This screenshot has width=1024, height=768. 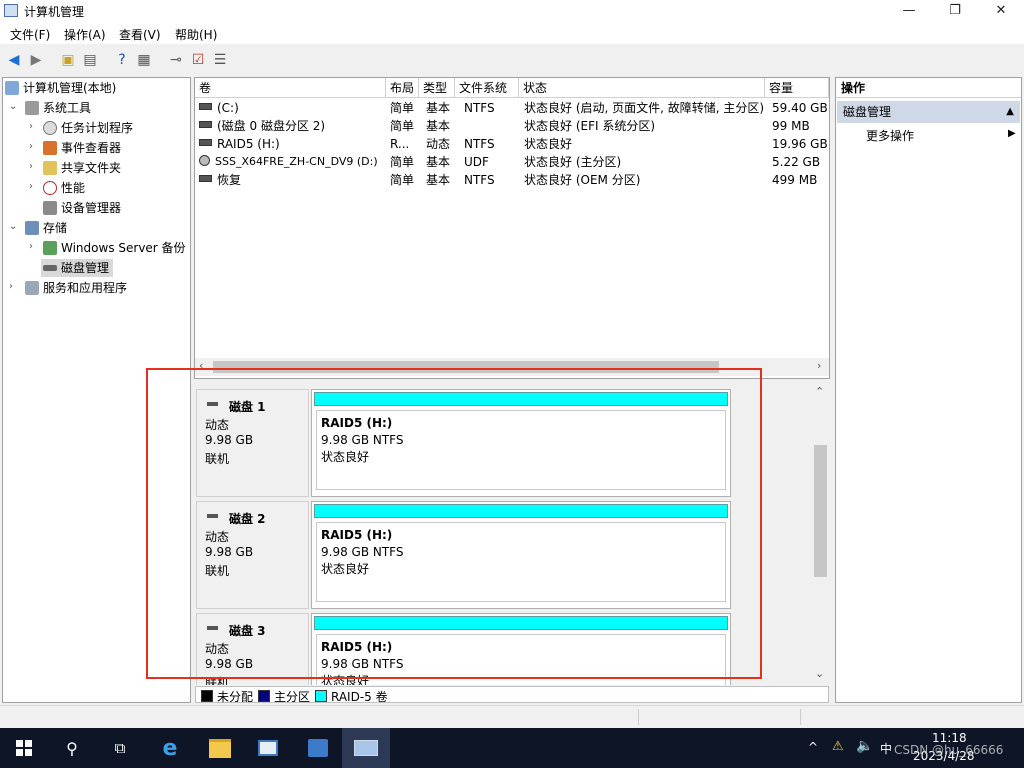 What do you see at coordinates (797, 88) in the screenshot?
I see `column-header-capacity: 容量` at bounding box center [797, 88].